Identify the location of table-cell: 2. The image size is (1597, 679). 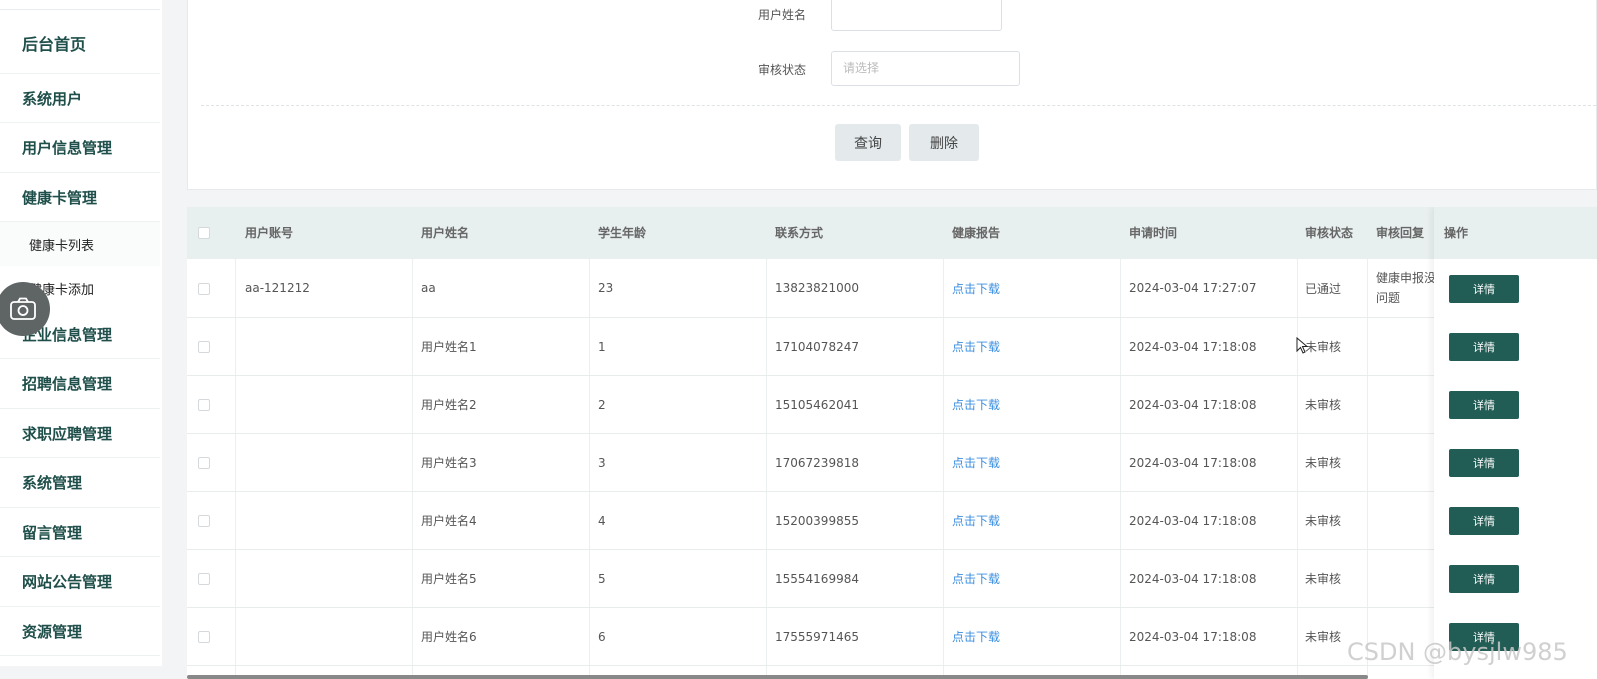
(602, 404).